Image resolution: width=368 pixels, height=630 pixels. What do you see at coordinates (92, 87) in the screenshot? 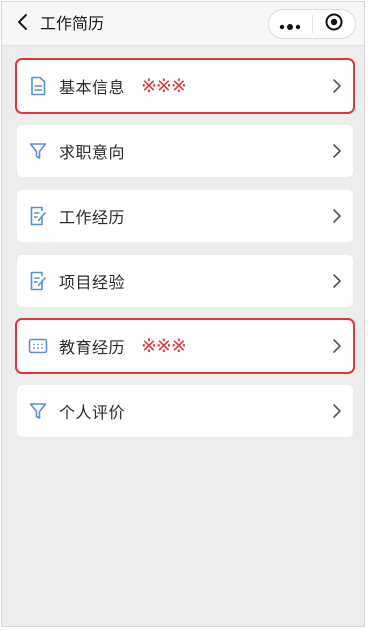
I see `item-label: 基本信息` at bounding box center [92, 87].